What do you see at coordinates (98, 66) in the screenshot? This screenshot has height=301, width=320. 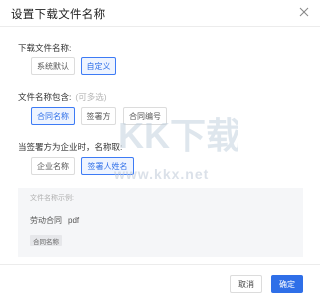 I see `option-custom: 自定义` at bounding box center [98, 66].